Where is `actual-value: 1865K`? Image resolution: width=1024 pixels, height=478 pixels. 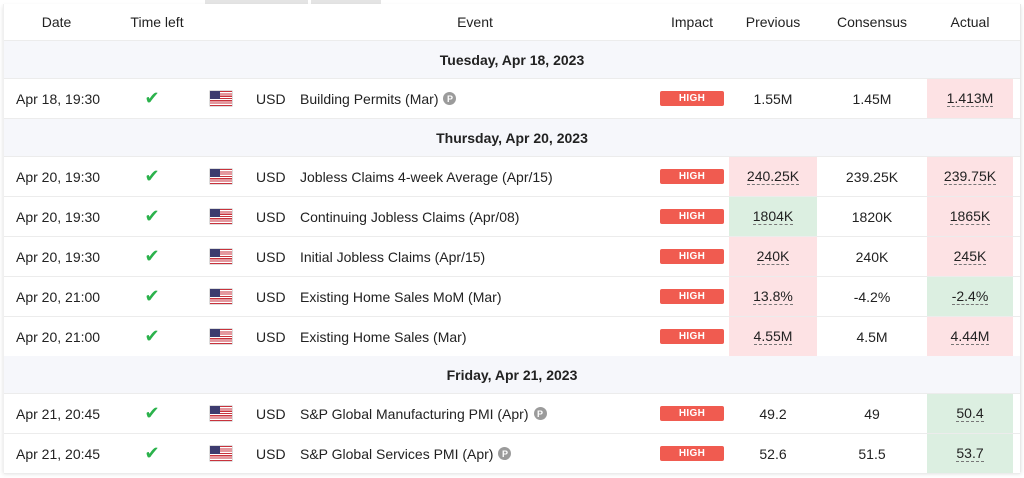
actual-value: 1865K is located at coordinates (970, 216).